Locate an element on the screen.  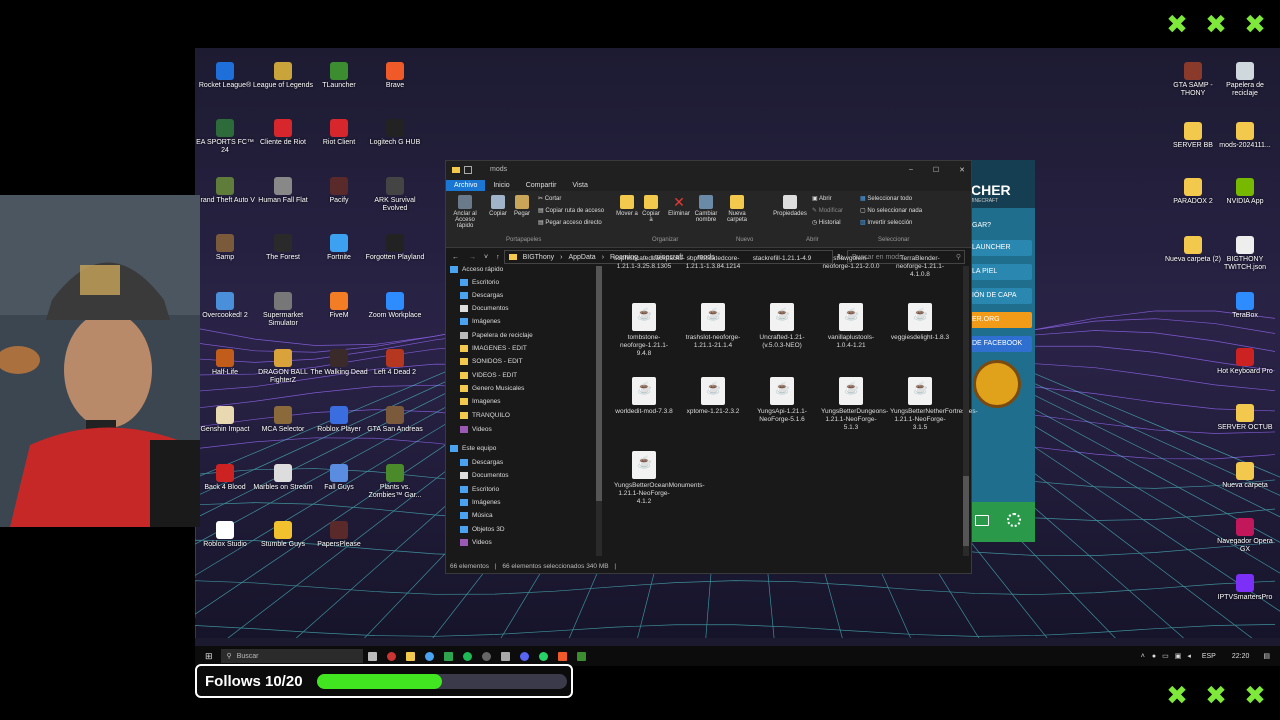
launcher-button: ER.ORG is located at coordinates (1000, 320).